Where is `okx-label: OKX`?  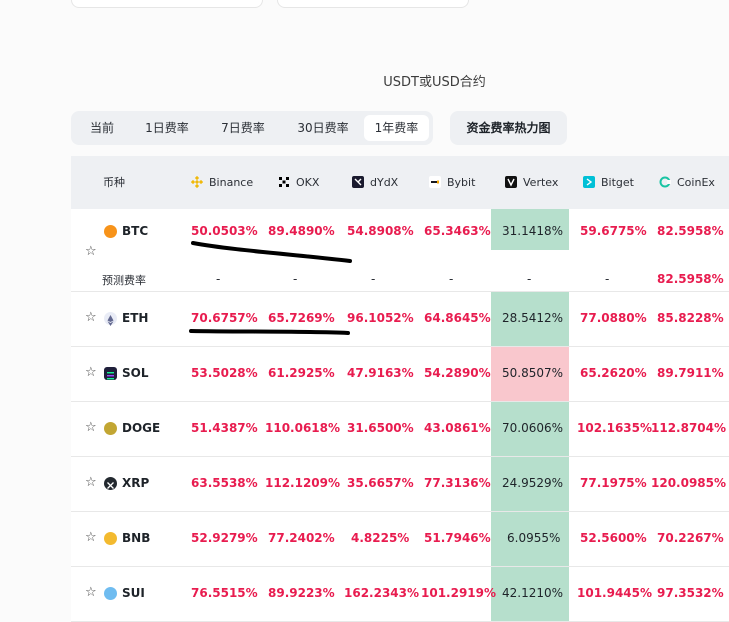 okx-label: OKX is located at coordinates (308, 182).